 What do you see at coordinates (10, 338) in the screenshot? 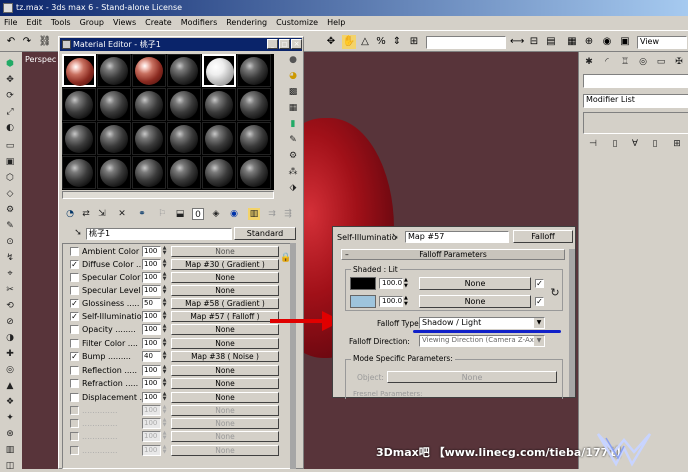
I see `tool-icon: ◑` at bounding box center [10, 338].